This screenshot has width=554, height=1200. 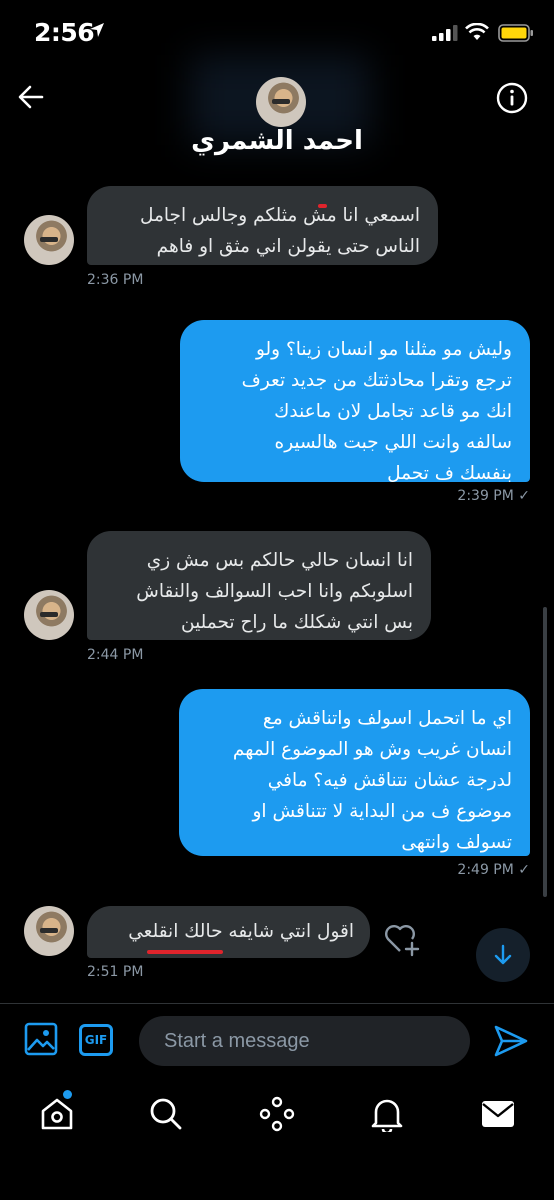 I want to click on location-arrow-icon, so click(x=97, y=30).